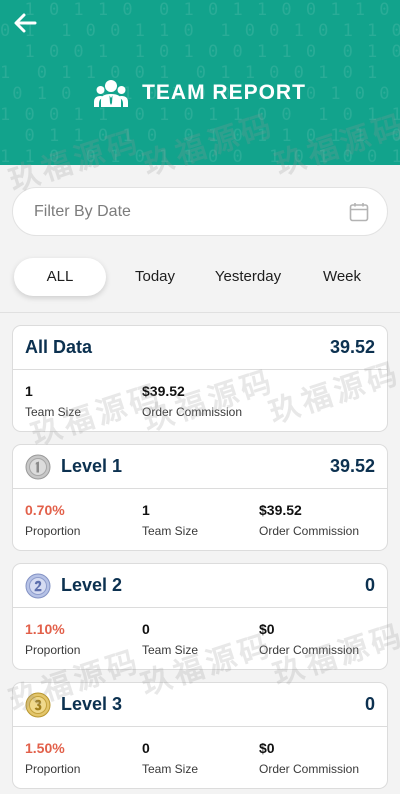  What do you see at coordinates (248, 277) in the screenshot?
I see `tab-yesterday: Yesterday` at bounding box center [248, 277].